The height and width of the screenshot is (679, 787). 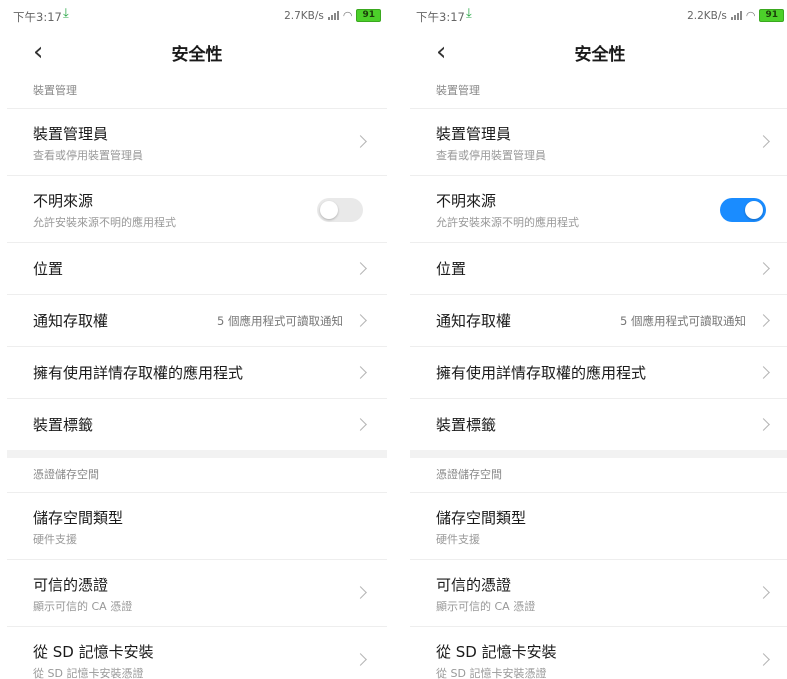 What do you see at coordinates (598, 15) in the screenshot?
I see `status-bar: 下午3:17 ⤓ 2.2KB/s ◠ 91` at bounding box center [598, 15].